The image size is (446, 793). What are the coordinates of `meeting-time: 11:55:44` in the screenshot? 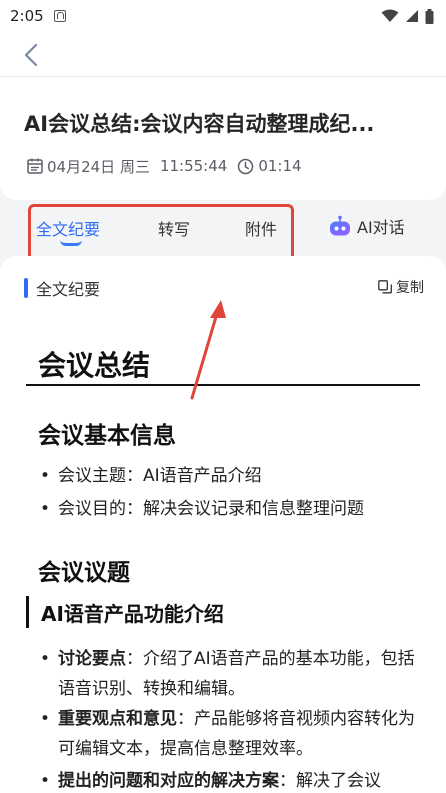 It's located at (193, 166).